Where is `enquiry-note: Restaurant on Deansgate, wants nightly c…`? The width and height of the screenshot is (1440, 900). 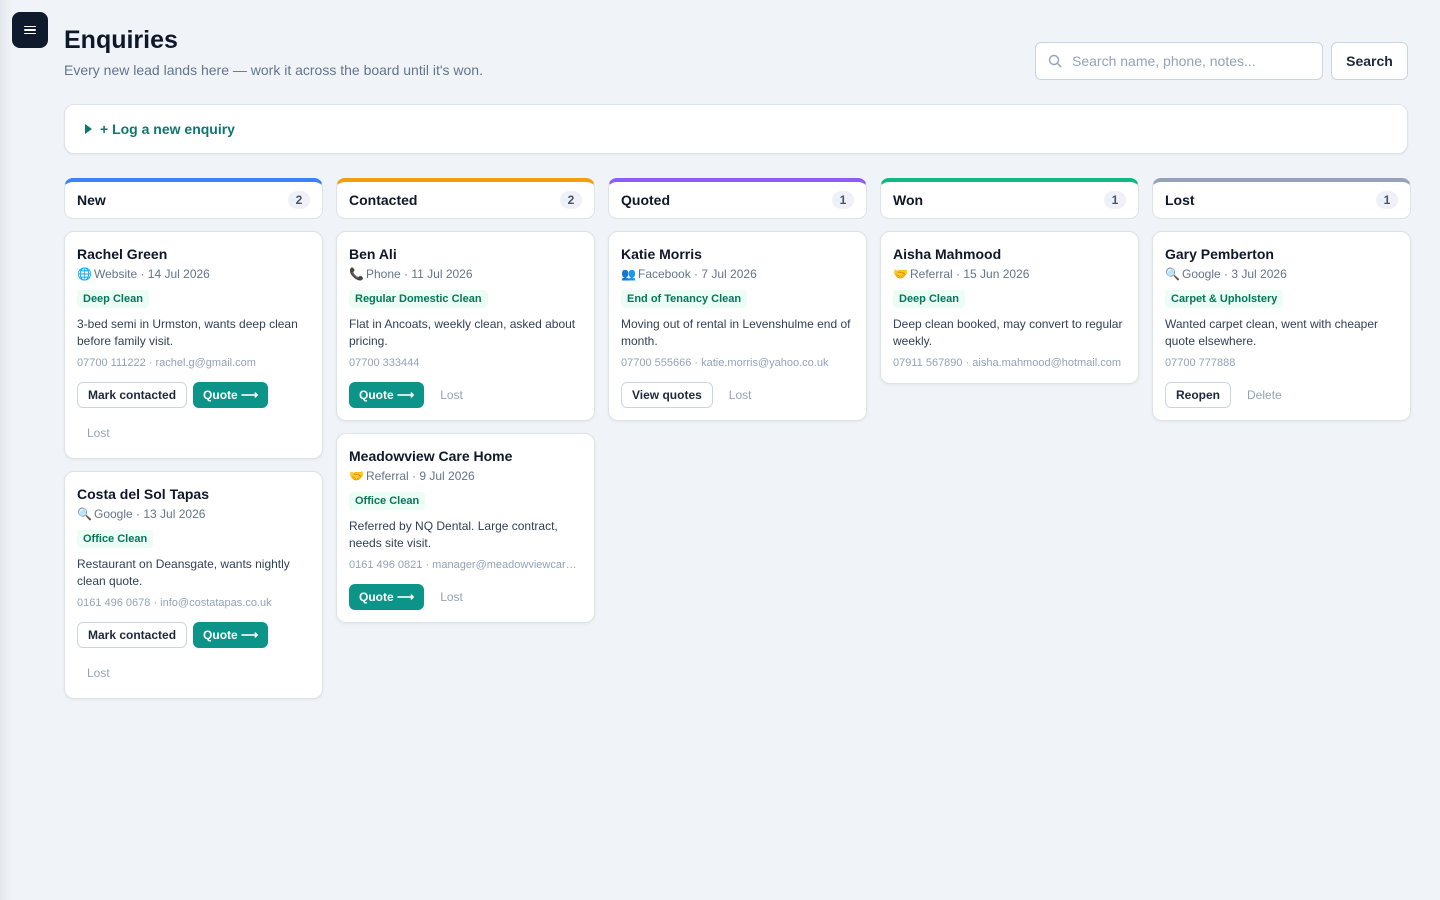
enquiry-note: Restaurant on Deansgate, wants nightly c… is located at coordinates (183, 572).